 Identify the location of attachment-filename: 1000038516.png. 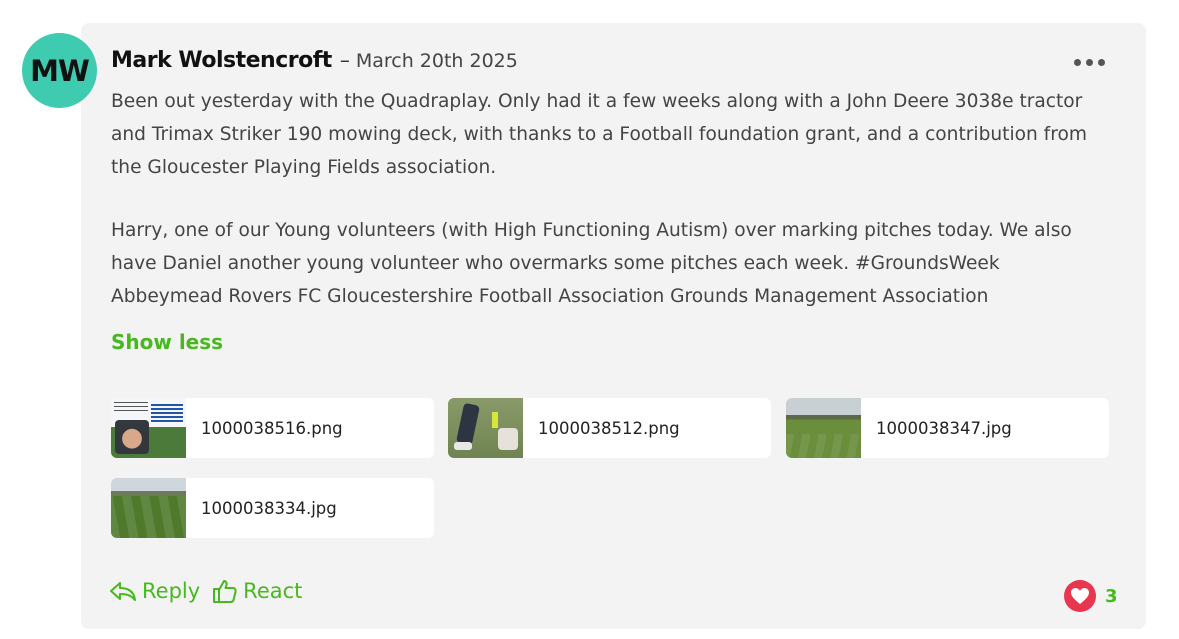
(272, 428).